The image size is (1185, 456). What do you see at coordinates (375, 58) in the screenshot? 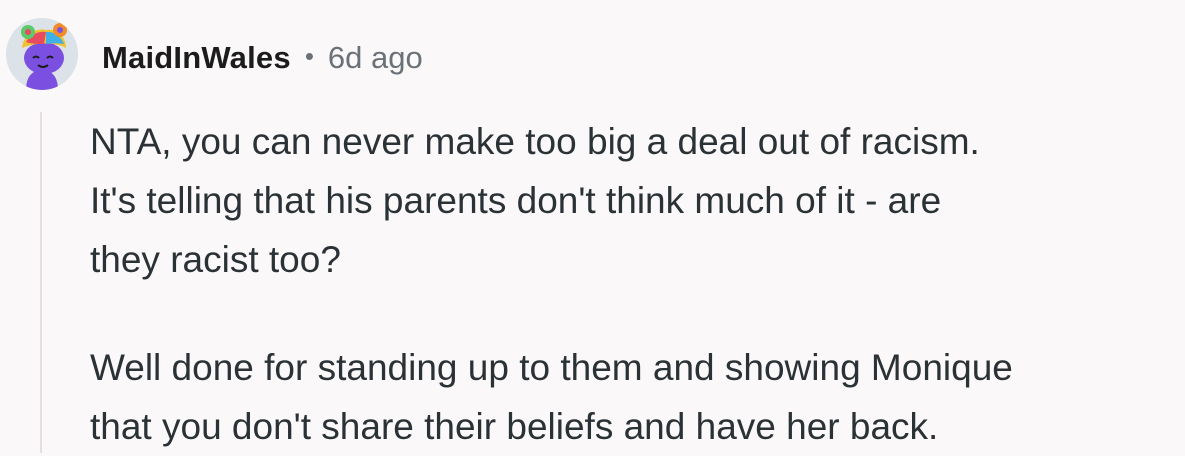
I see `comment-timestamp: 6d ago` at bounding box center [375, 58].